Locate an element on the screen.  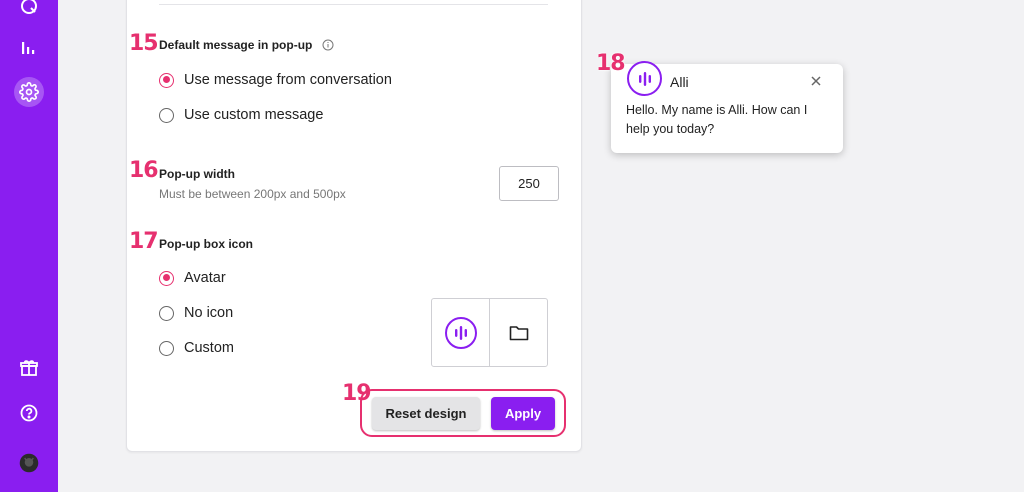
step-15-badge: 15 is located at coordinates (144, 43).